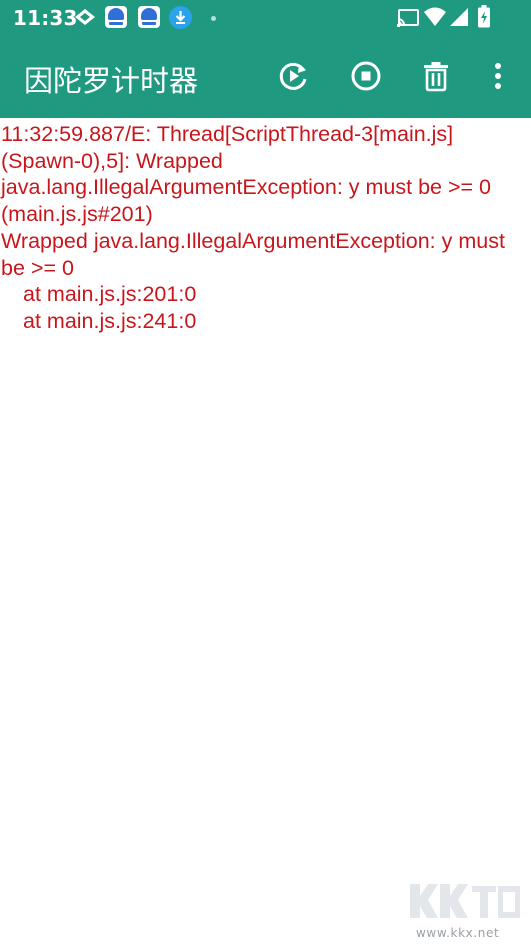 Image resolution: width=531 pixels, height=944 pixels. I want to click on wifi-icon, so click(435, 19).